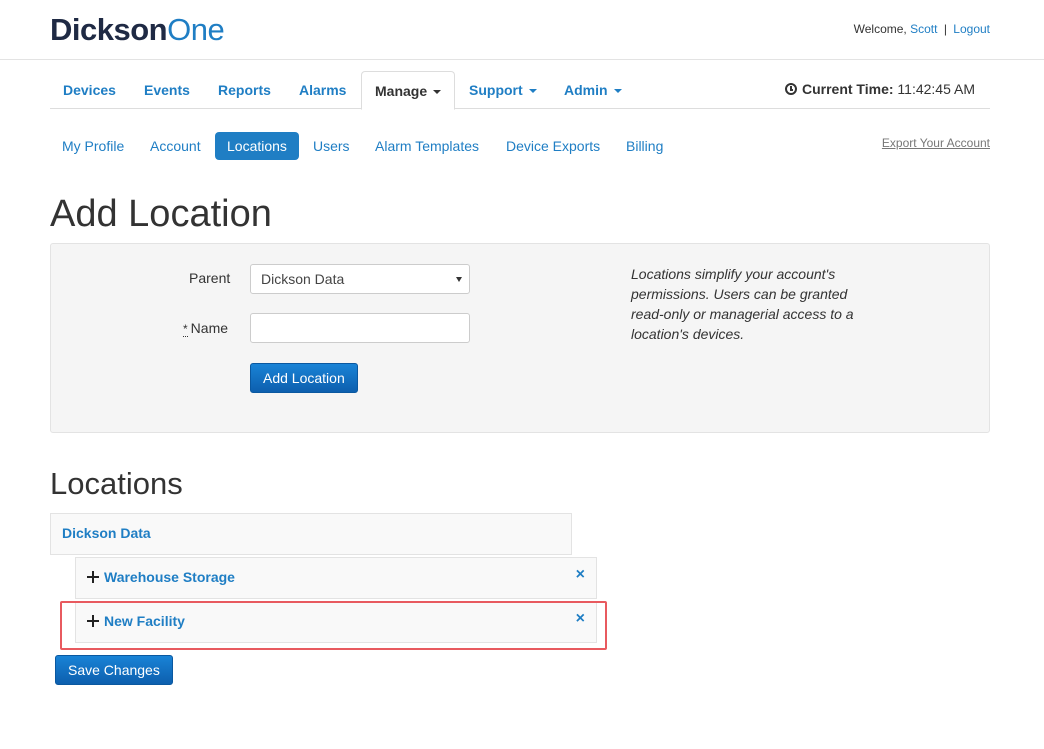 Image resolution: width=1044 pixels, height=749 pixels. Describe the element at coordinates (257, 146) in the screenshot. I see `subnav-locations: Locations` at that location.